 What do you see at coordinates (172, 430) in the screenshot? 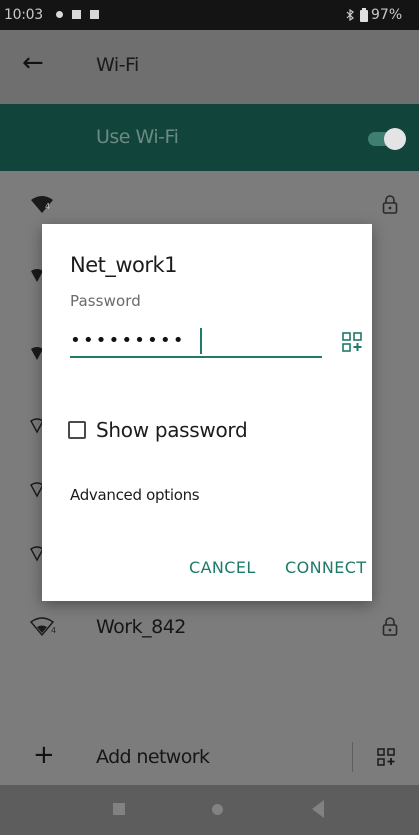
I see `show-password-label: Show password` at bounding box center [172, 430].